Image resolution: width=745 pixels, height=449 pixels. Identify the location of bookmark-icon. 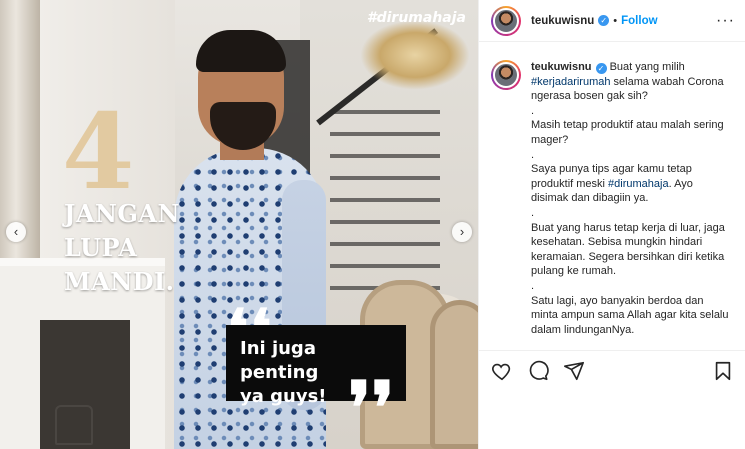
(723, 370).